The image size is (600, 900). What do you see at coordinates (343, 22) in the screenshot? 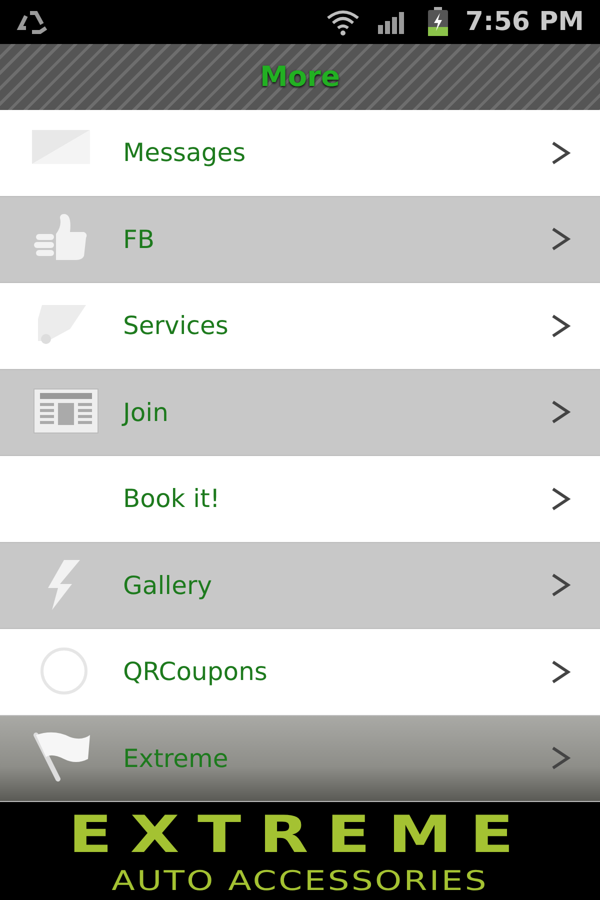
I see `wifi-icon` at bounding box center [343, 22].